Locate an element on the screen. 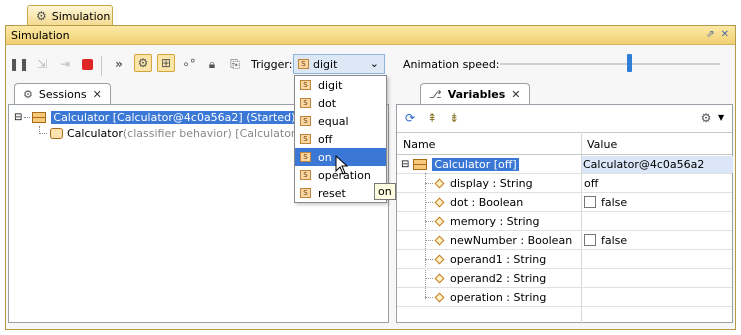 Image resolution: width=741 pixels, height=335 pixels. tab-sessions: ⚙ Sessions ✕ is located at coordinates (62, 94).